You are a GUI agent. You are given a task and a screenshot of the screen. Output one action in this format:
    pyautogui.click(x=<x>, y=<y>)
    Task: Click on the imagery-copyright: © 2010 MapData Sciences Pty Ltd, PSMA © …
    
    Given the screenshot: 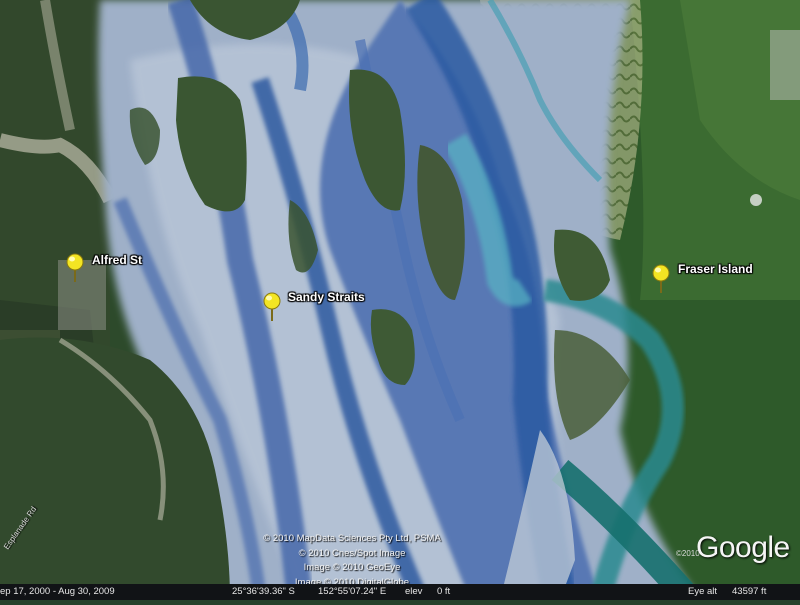 What is the action you would take?
    pyautogui.click(x=352, y=561)
    